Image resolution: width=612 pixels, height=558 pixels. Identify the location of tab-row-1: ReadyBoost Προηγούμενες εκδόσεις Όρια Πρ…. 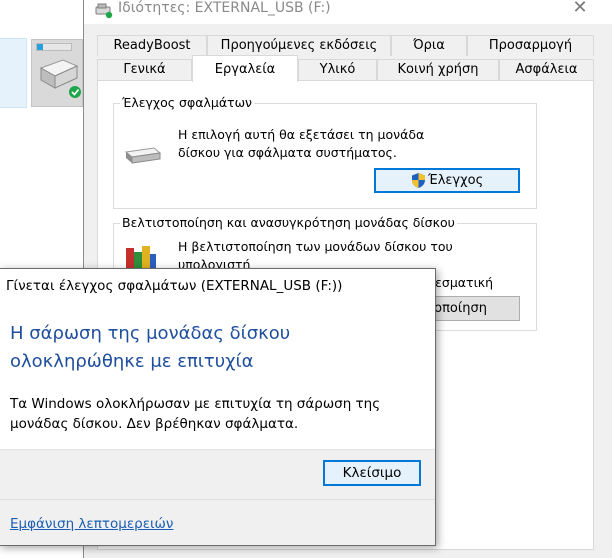
(345, 46).